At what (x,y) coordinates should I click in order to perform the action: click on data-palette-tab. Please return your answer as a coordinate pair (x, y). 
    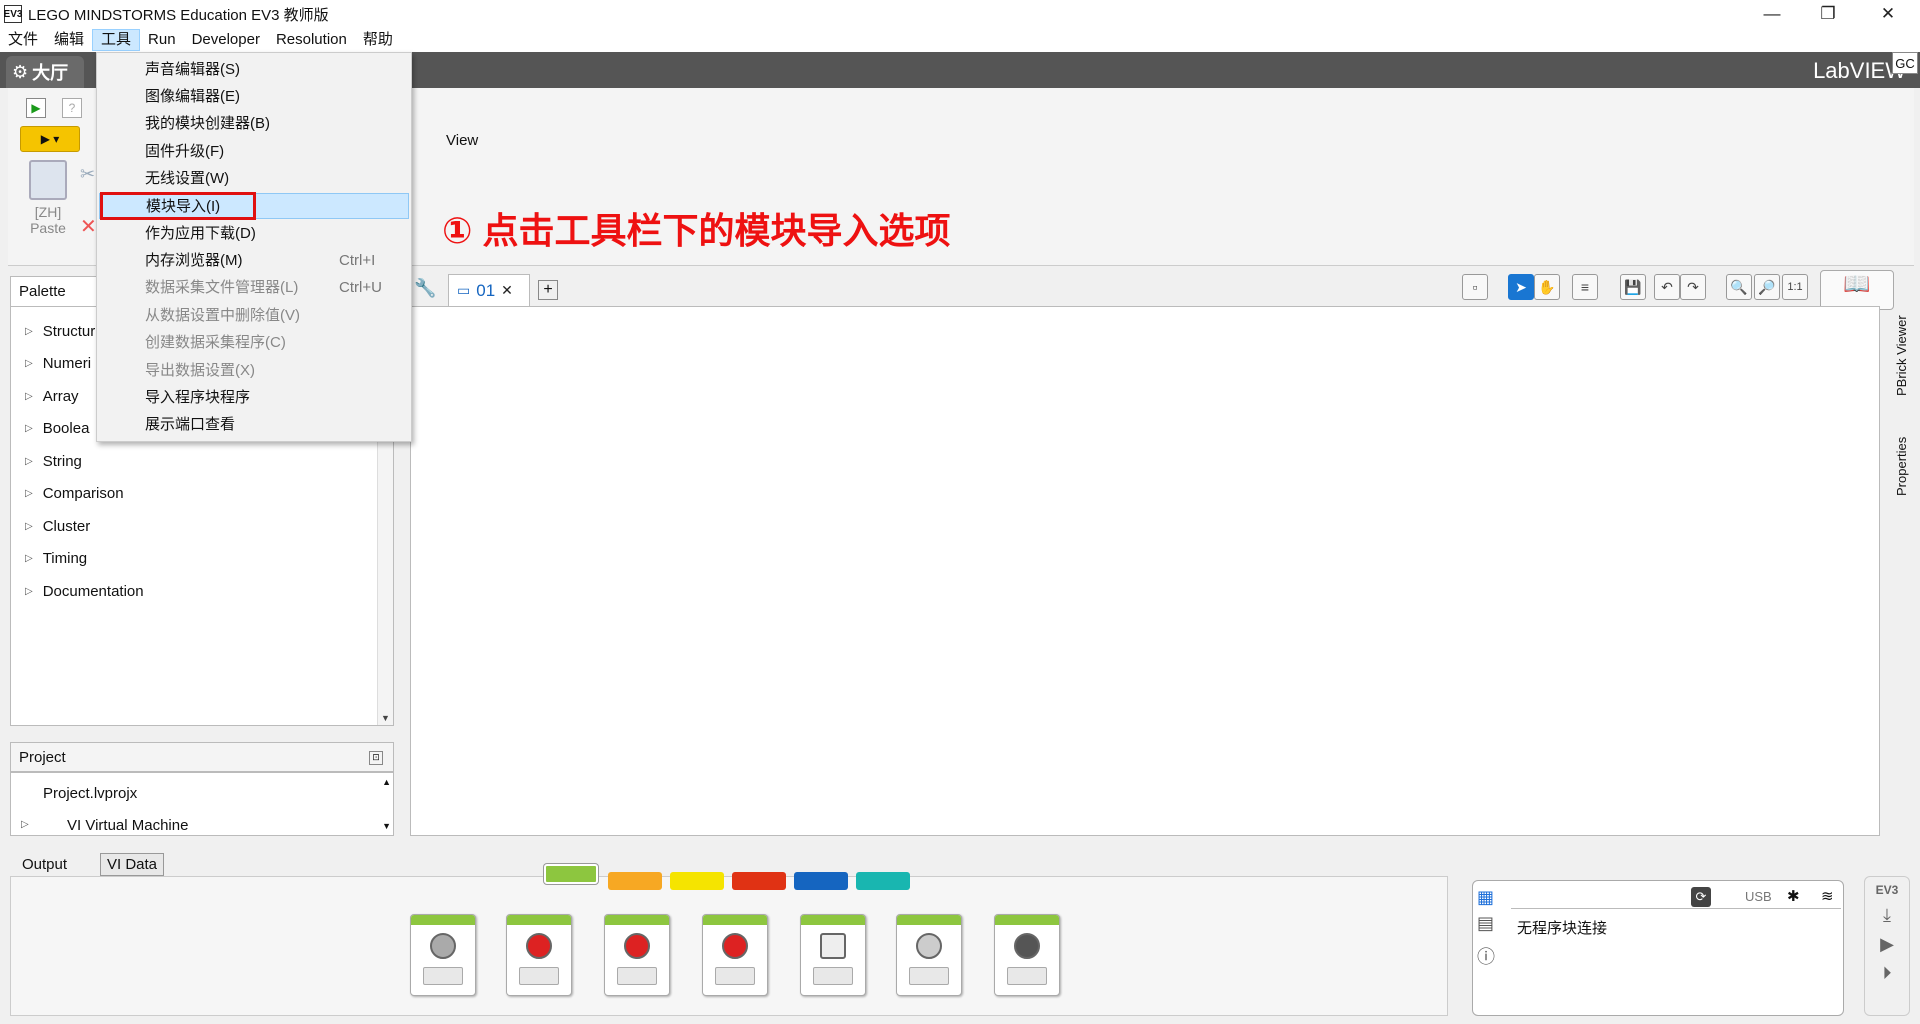
    Looking at the image, I should click on (759, 881).